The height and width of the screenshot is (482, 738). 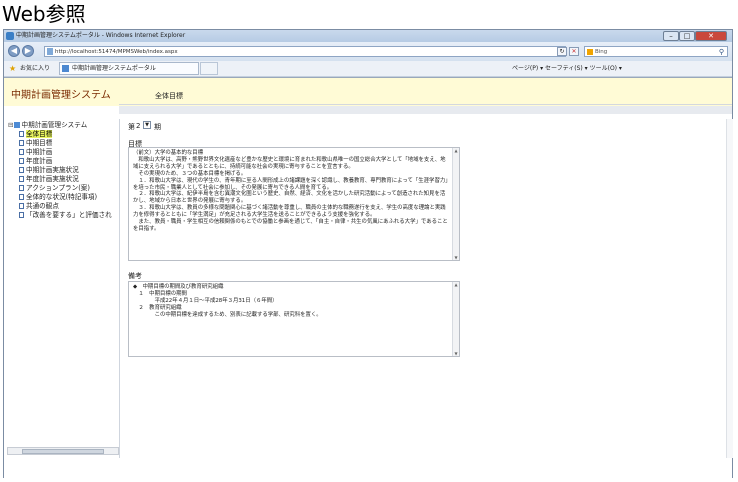 What do you see at coordinates (590, 52) in the screenshot?
I see `bing-icon` at bounding box center [590, 52].